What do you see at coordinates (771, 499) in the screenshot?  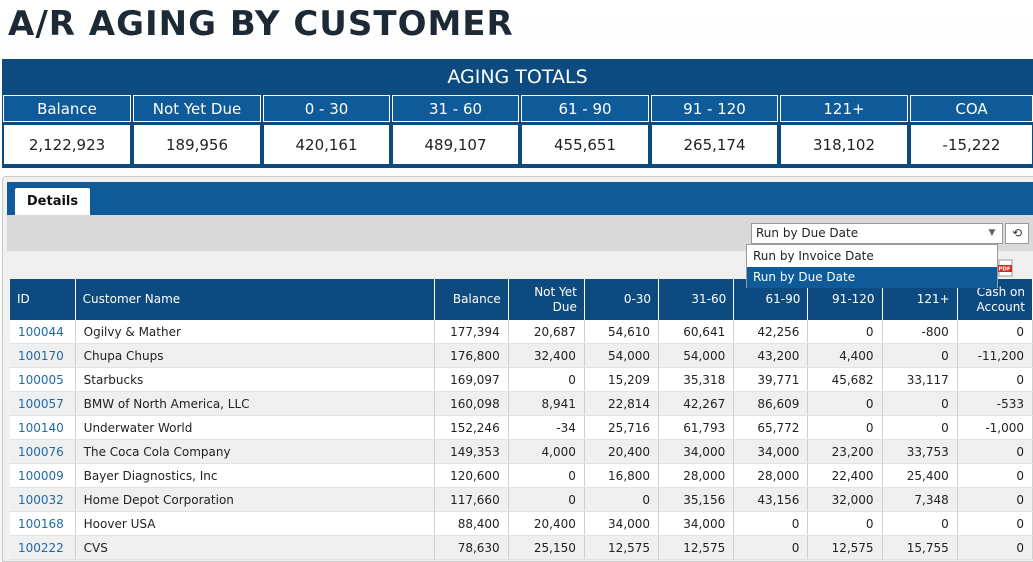 I see `amount-cell: 43,156` at bounding box center [771, 499].